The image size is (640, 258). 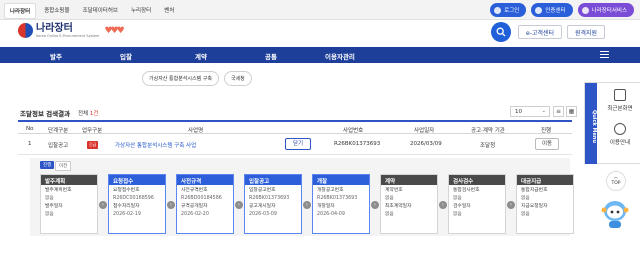 I want to click on chevron-up-icon: ︿, so click(x=616, y=177).